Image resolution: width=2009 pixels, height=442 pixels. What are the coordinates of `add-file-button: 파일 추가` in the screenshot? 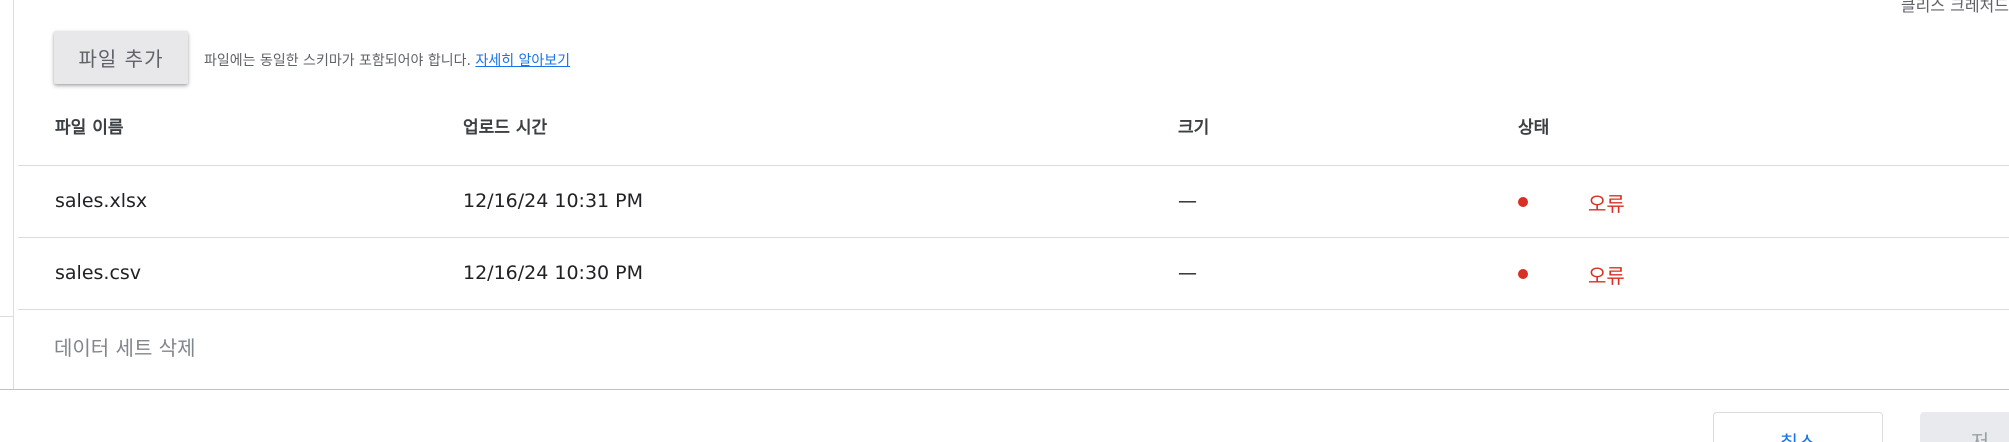 It's located at (121, 57).